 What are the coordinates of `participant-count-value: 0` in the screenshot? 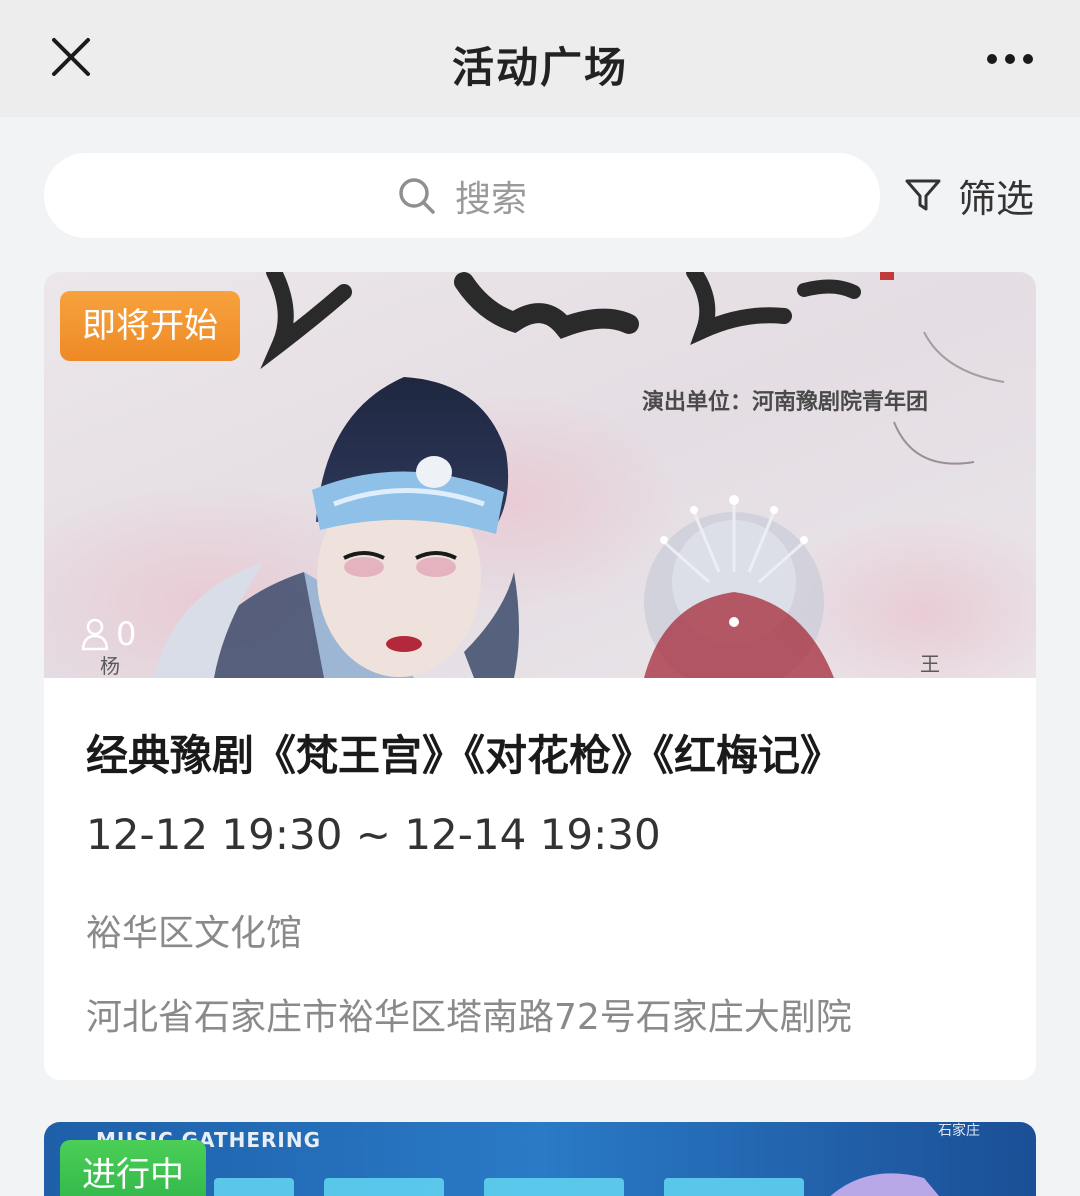 It's located at (126, 634).